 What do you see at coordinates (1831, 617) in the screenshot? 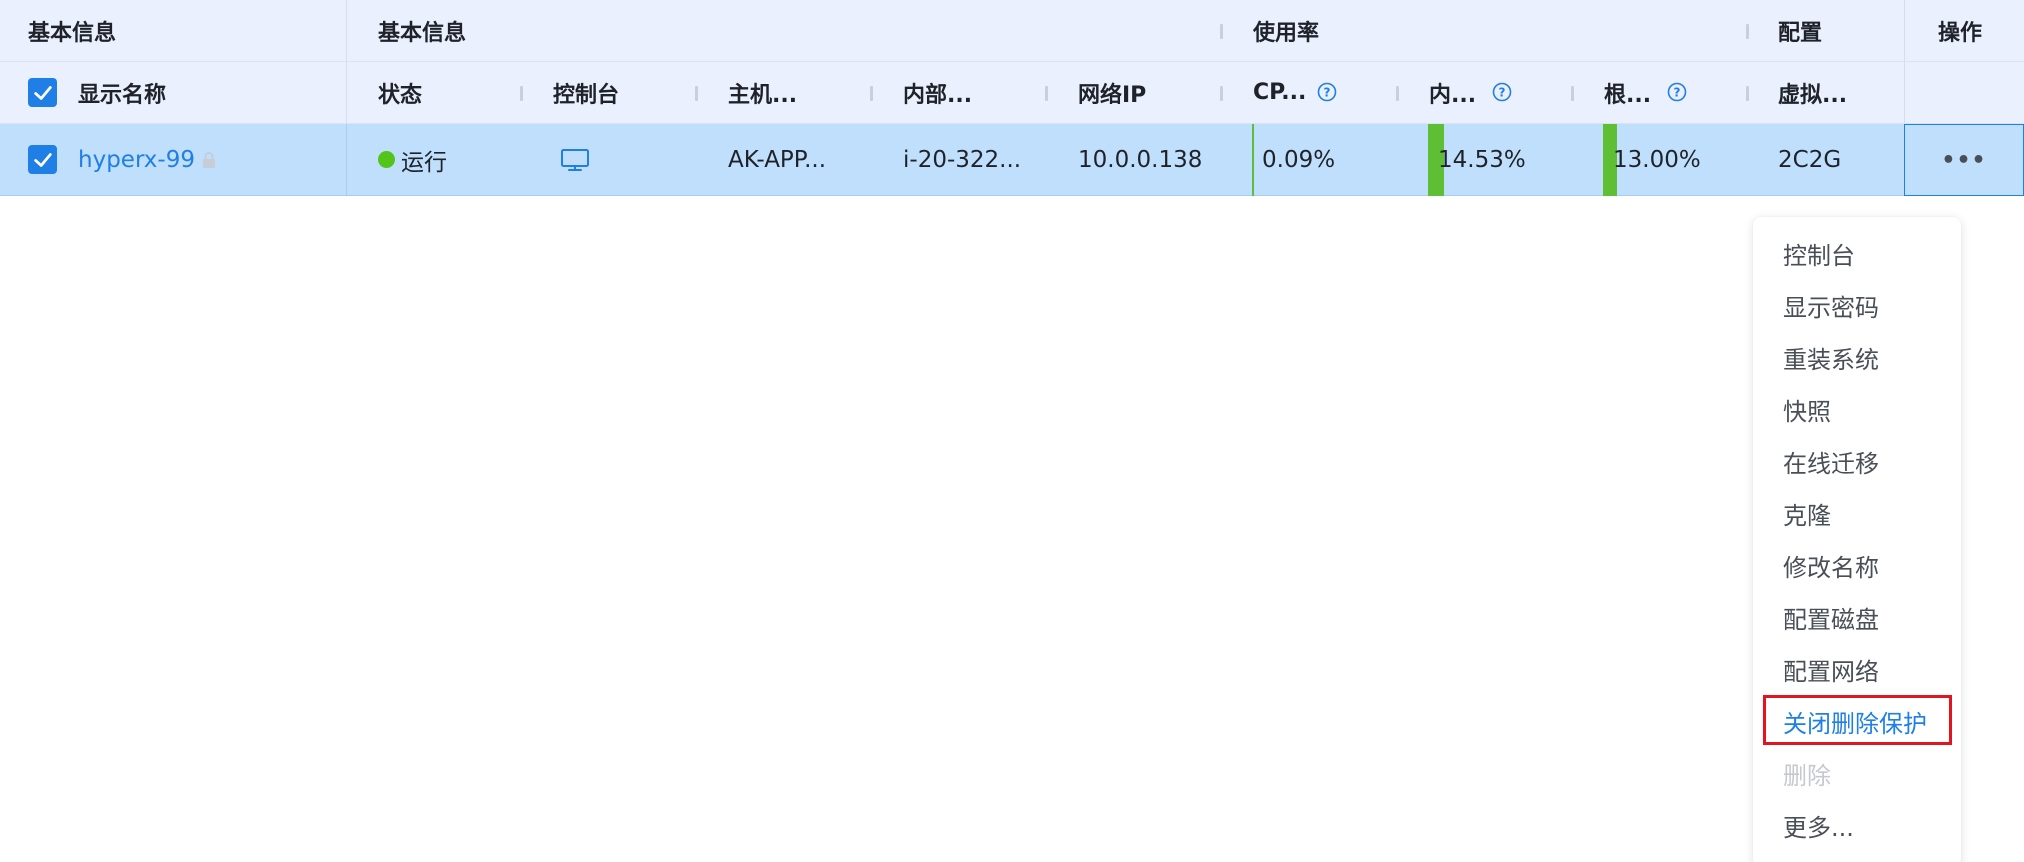
I see `menu-item-configure-disk: 配置磁盘` at bounding box center [1831, 617].